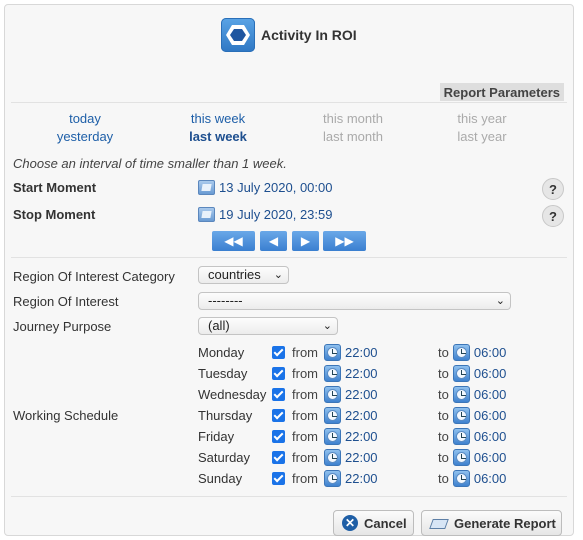  I want to click on roi-select: -------- ⌄, so click(354, 301).